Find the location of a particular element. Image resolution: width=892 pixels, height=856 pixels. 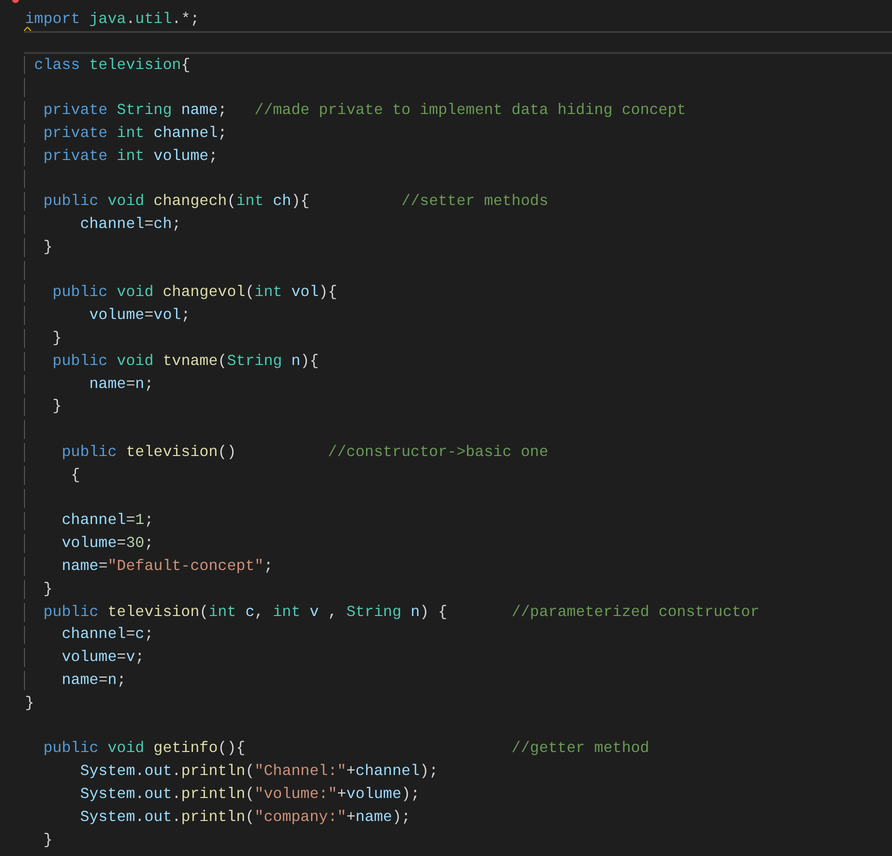

code-line: class television{ is located at coordinates (111, 65).